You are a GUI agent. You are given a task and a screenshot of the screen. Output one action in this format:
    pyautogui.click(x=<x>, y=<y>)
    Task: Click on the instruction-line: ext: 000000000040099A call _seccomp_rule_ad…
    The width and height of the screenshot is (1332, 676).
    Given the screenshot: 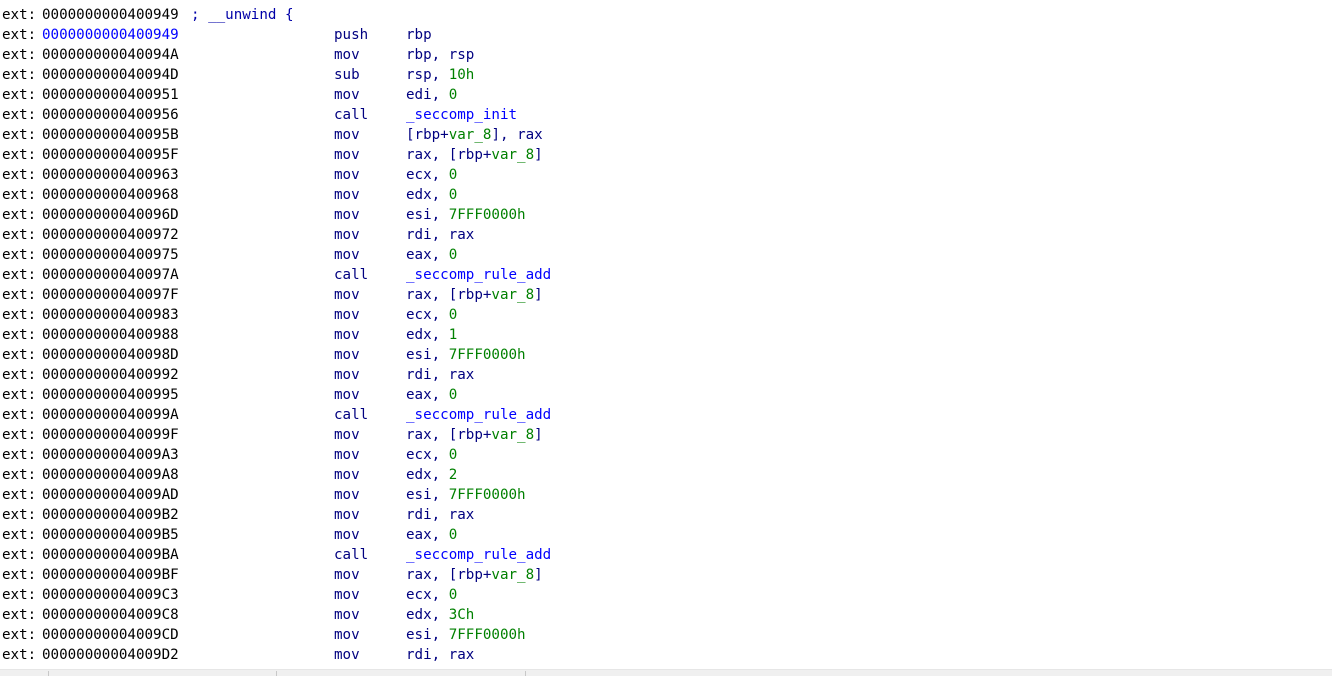 What is the action you would take?
    pyautogui.click(x=667, y=415)
    